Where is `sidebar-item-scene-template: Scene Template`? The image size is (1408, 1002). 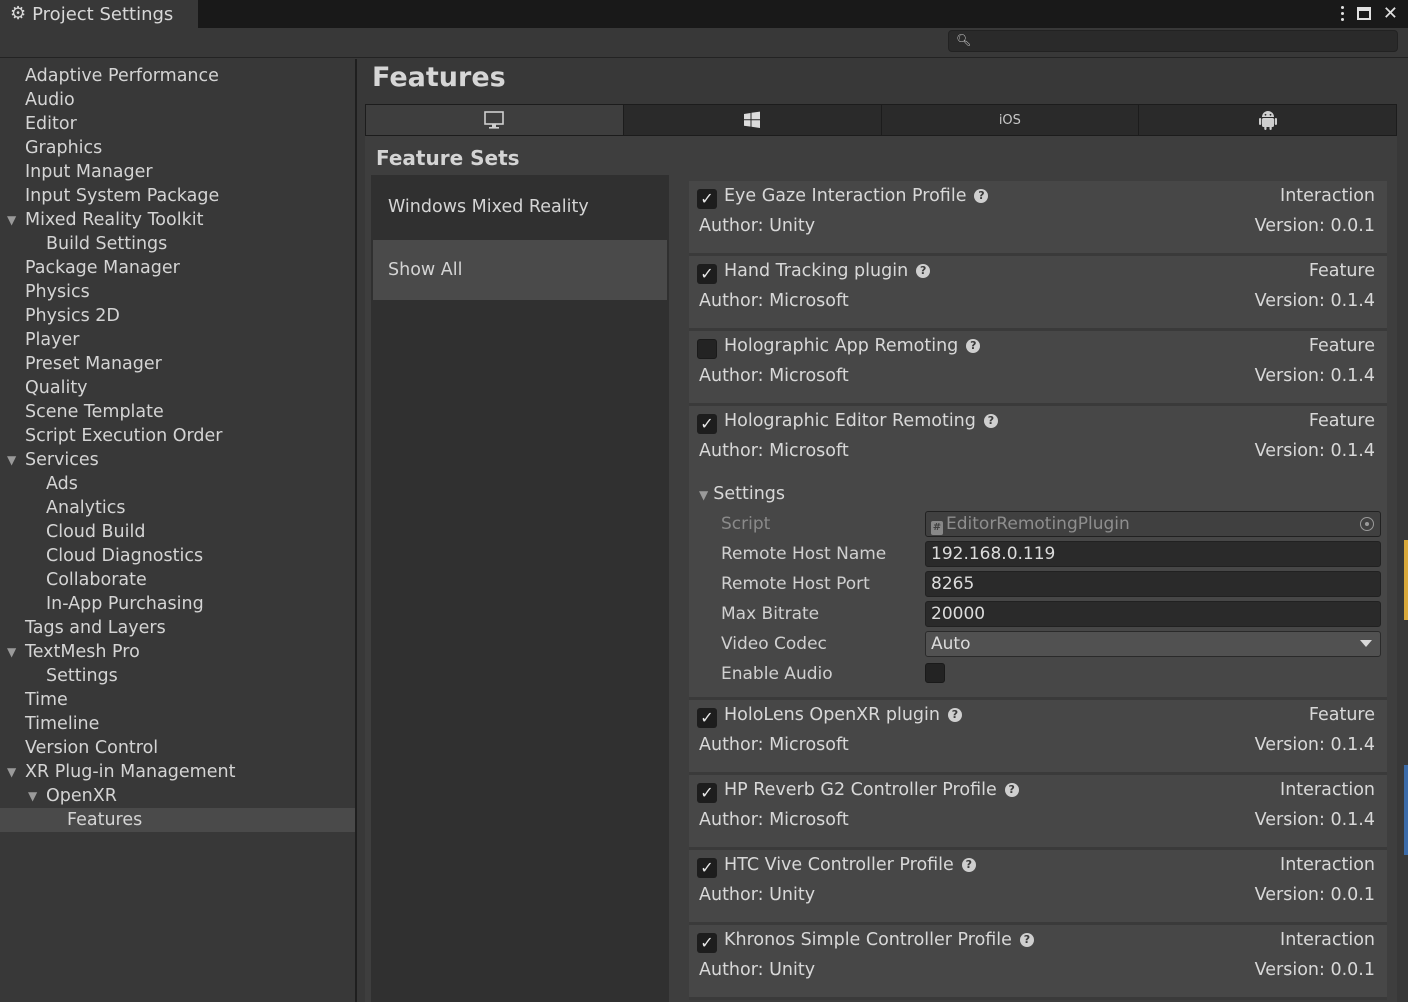 sidebar-item-scene-template: Scene Template is located at coordinates (177, 412).